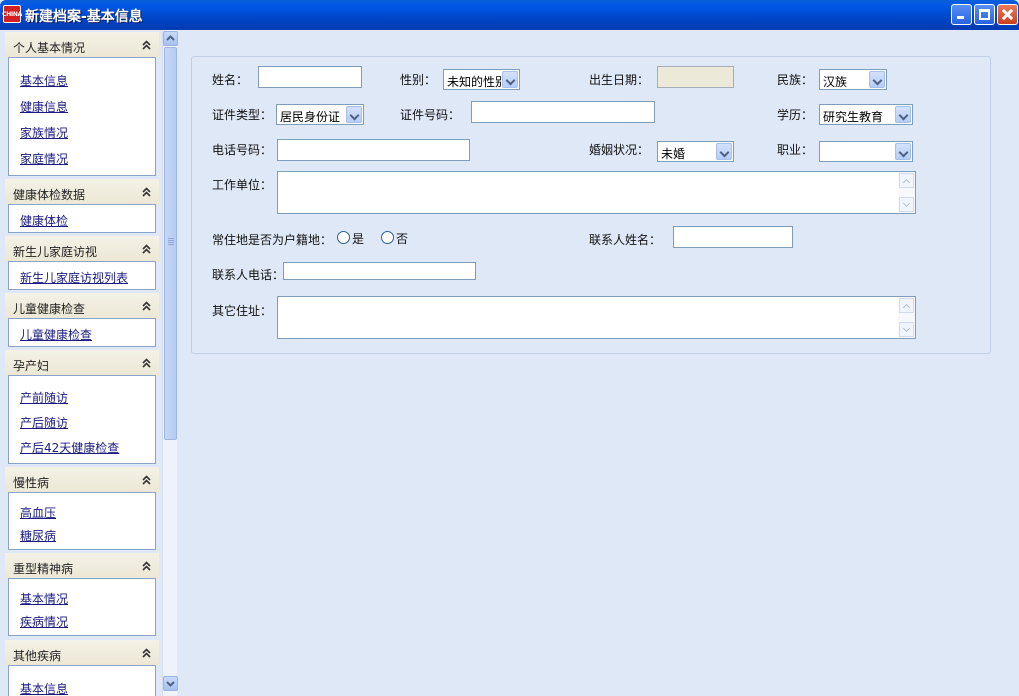  Describe the element at coordinates (56, 334) in the screenshot. I see `sidebar-item-child-health-check: 儿童健康检查` at that location.